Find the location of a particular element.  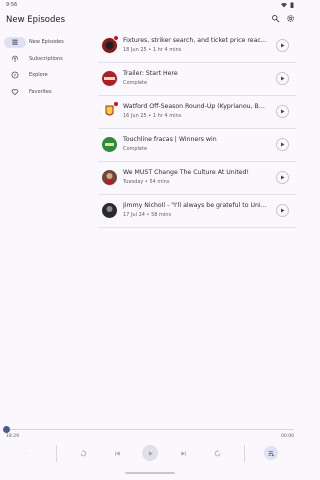

episode-meta: 17 Jul 24 • 58 mins is located at coordinates (147, 215).